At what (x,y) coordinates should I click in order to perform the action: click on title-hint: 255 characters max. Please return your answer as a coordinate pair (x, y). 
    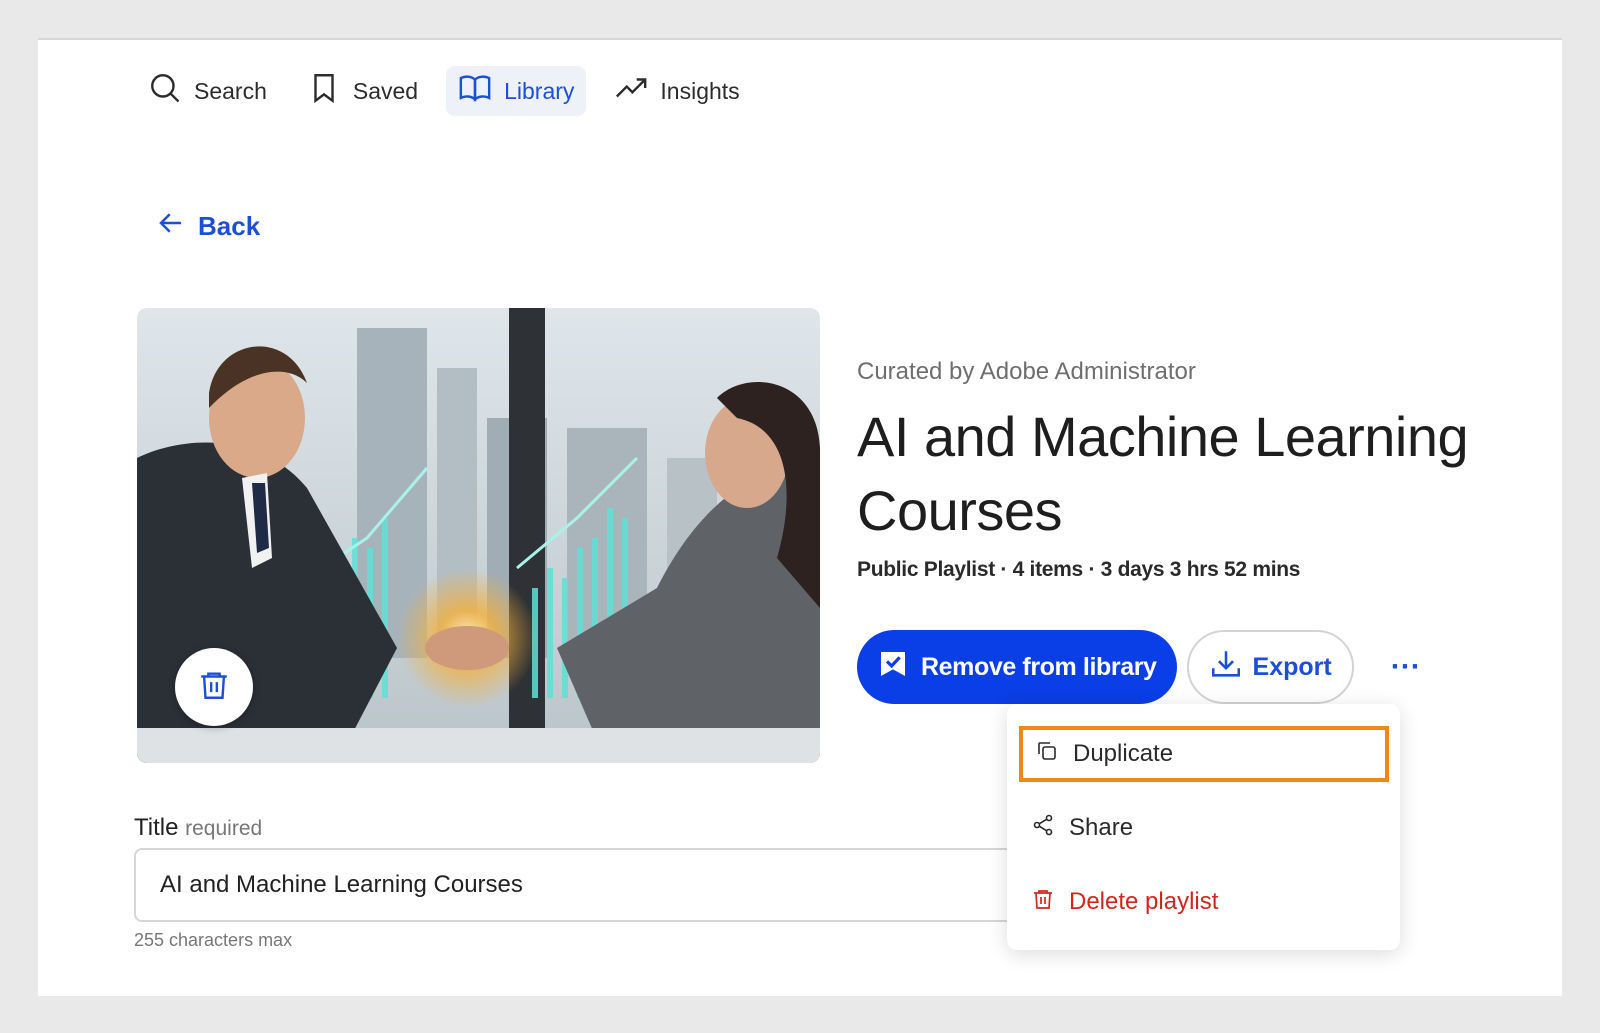
    Looking at the image, I should click on (213, 940).